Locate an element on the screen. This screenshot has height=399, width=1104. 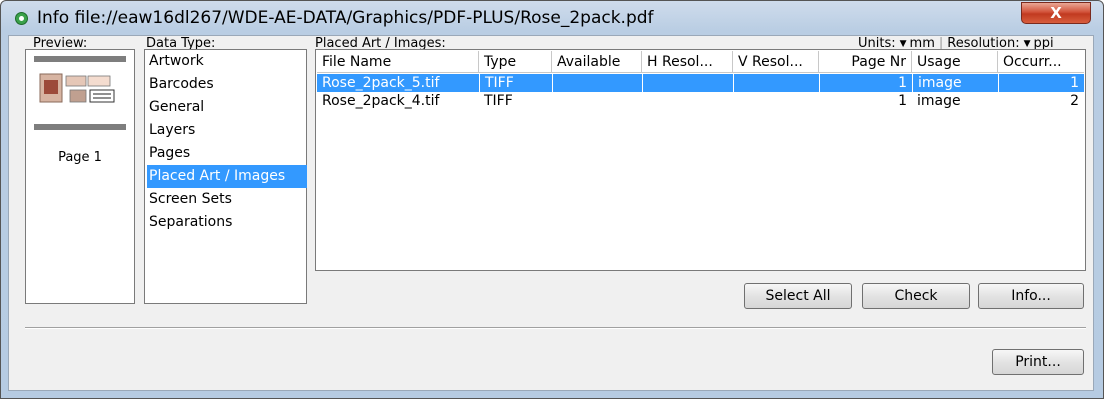
units-dropdown-icon: ▼ is located at coordinates (903, 44).